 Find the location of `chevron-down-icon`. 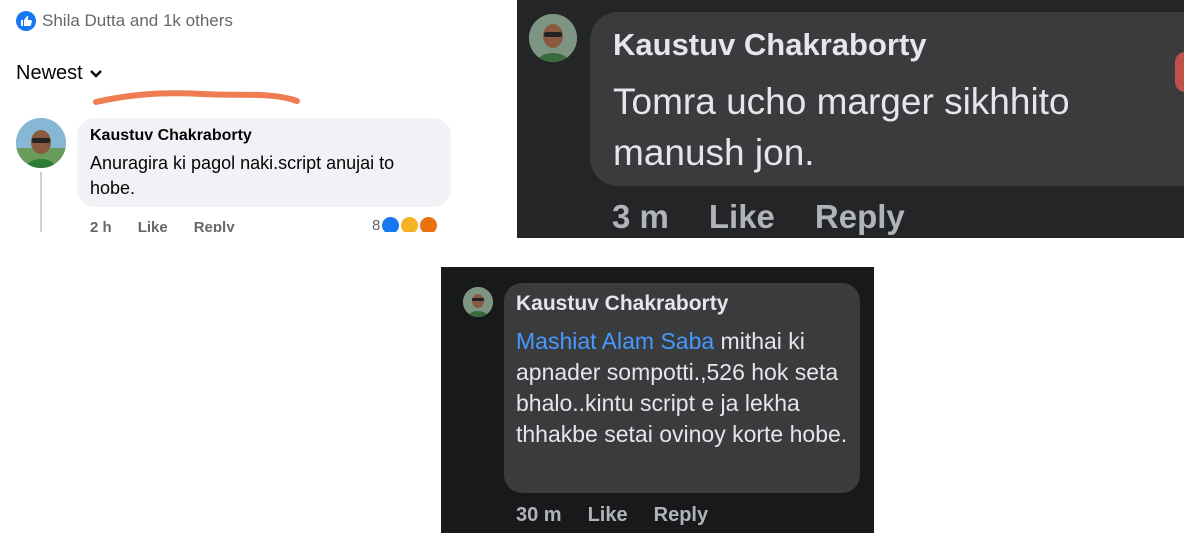

chevron-down-icon is located at coordinates (95, 73).